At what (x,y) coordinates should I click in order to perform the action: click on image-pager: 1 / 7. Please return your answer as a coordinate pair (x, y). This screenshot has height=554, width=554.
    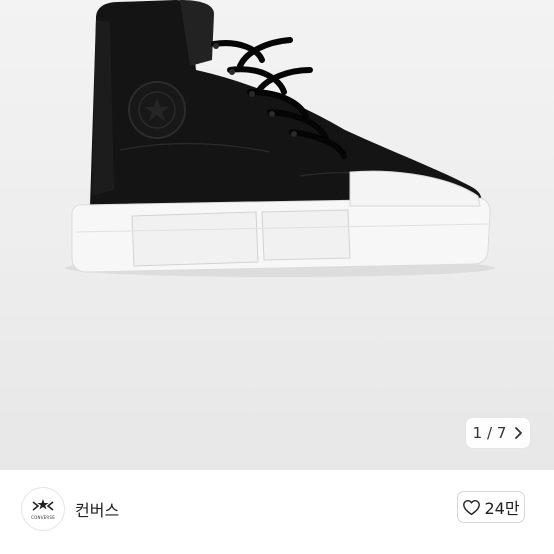
    Looking at the image, I should click on (498, 433).